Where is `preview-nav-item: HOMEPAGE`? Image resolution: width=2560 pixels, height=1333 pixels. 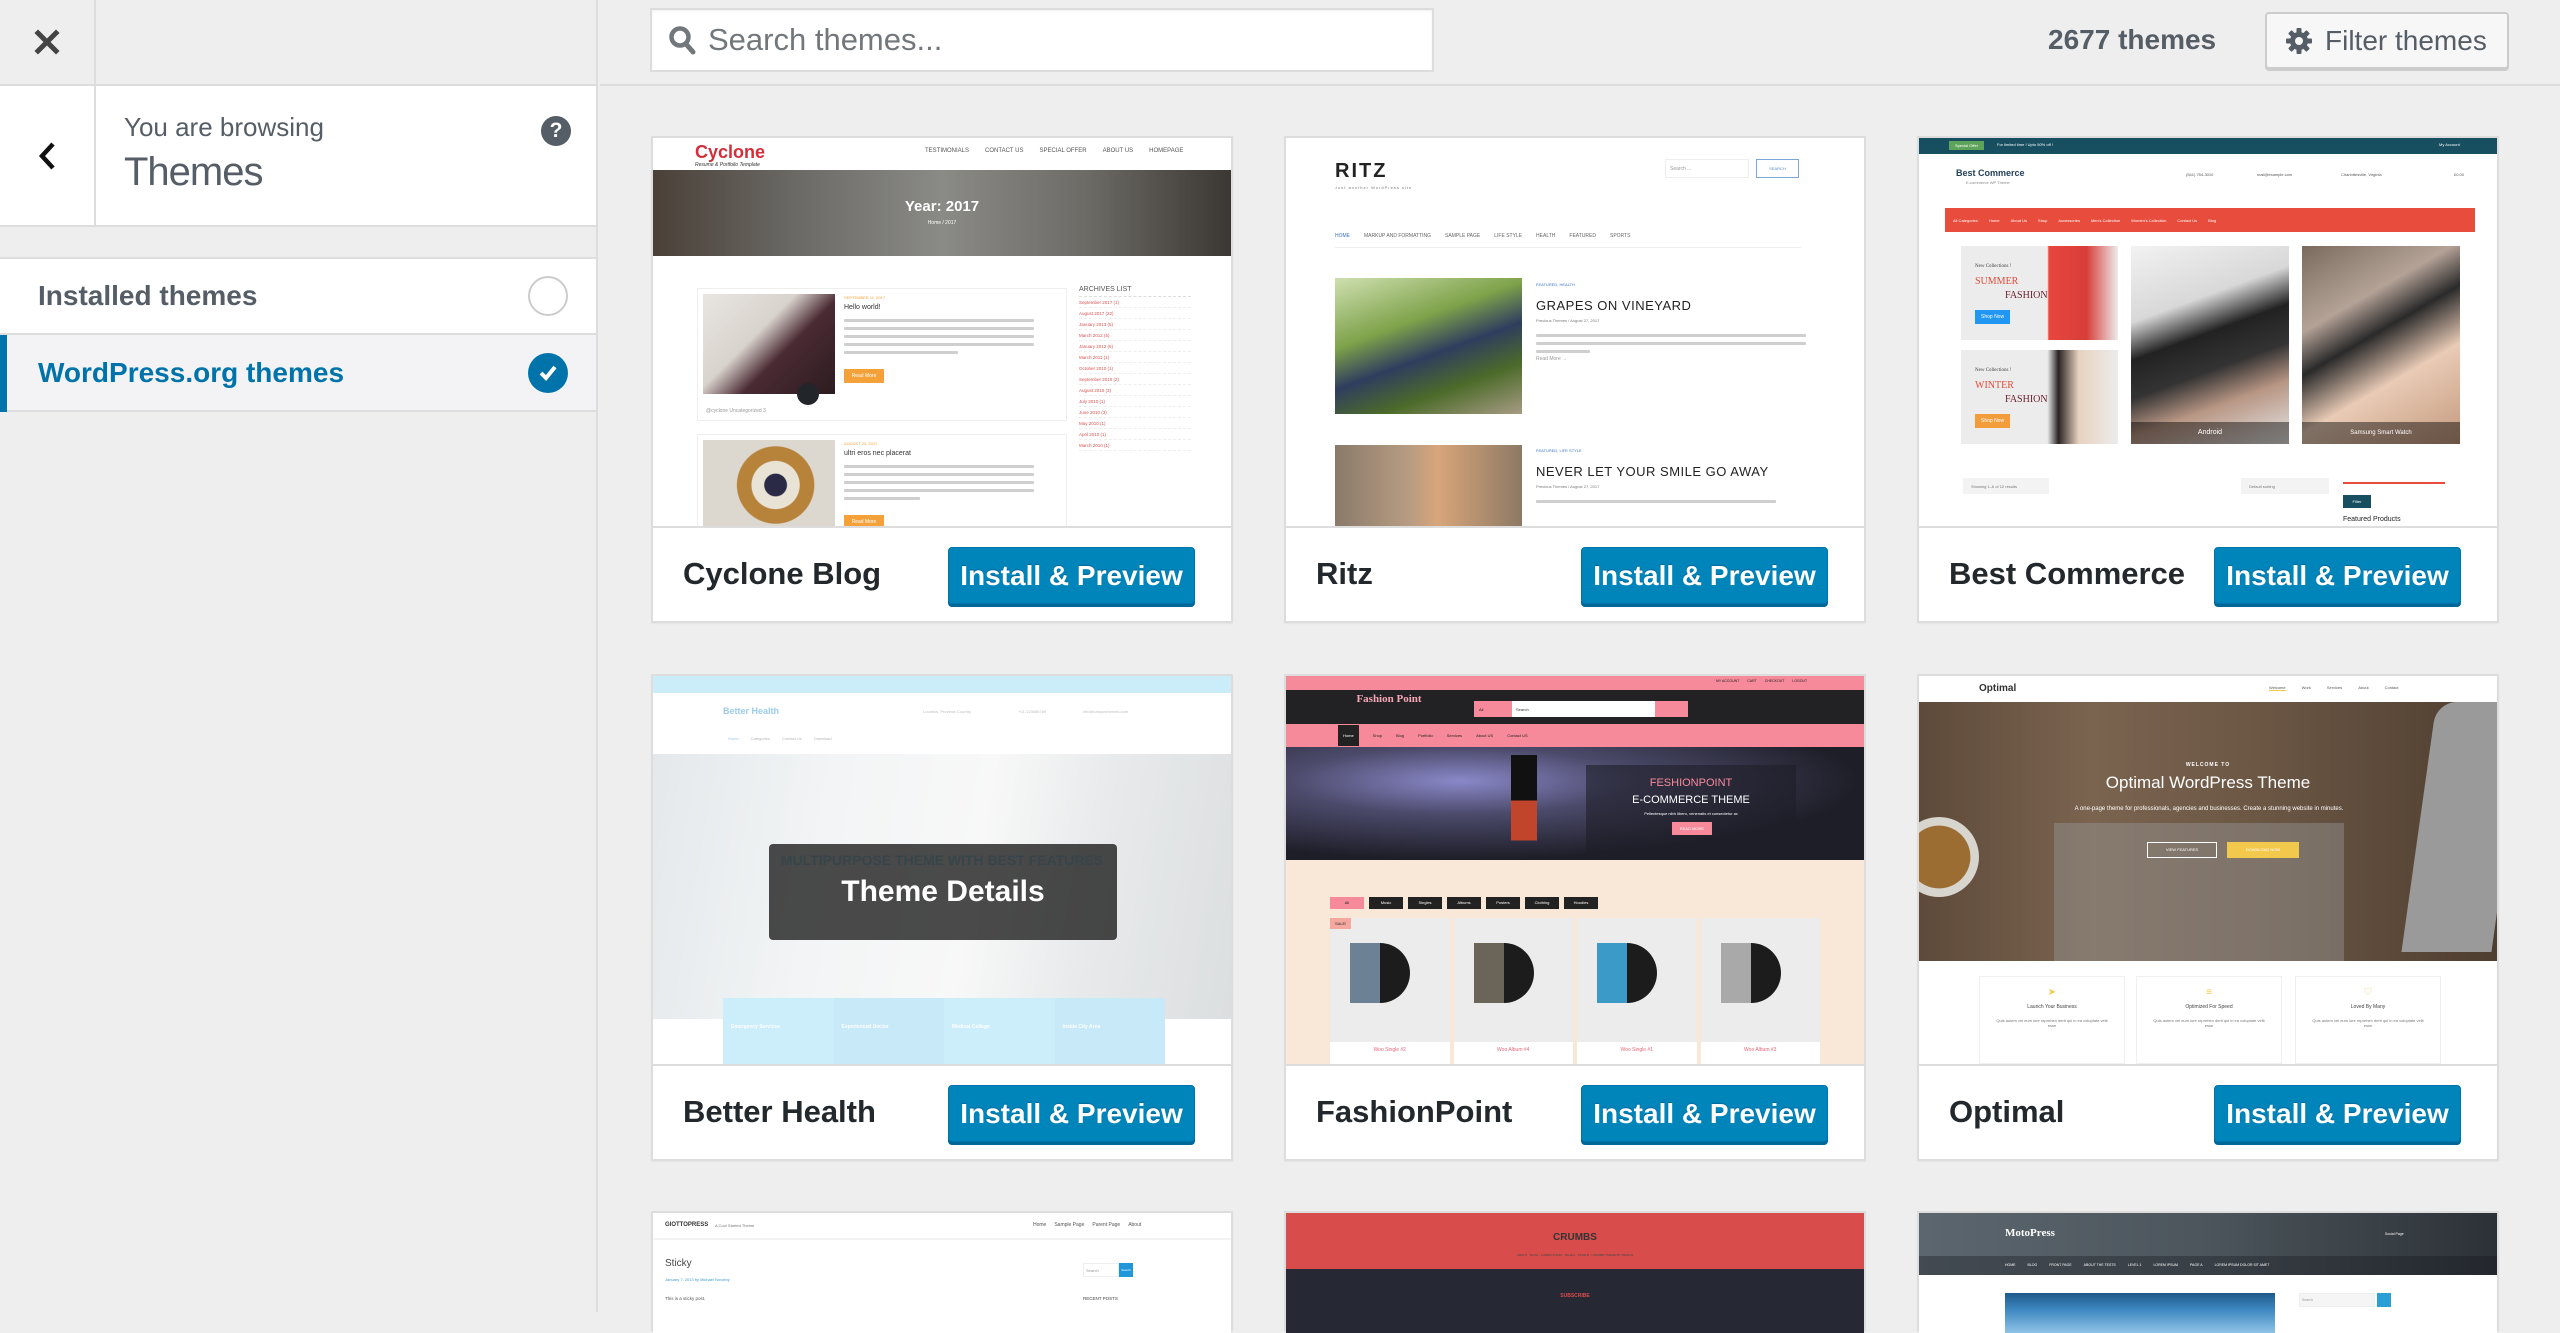 preview-nav-item: HOMEPAGE is located at coordinates (1166, 151).